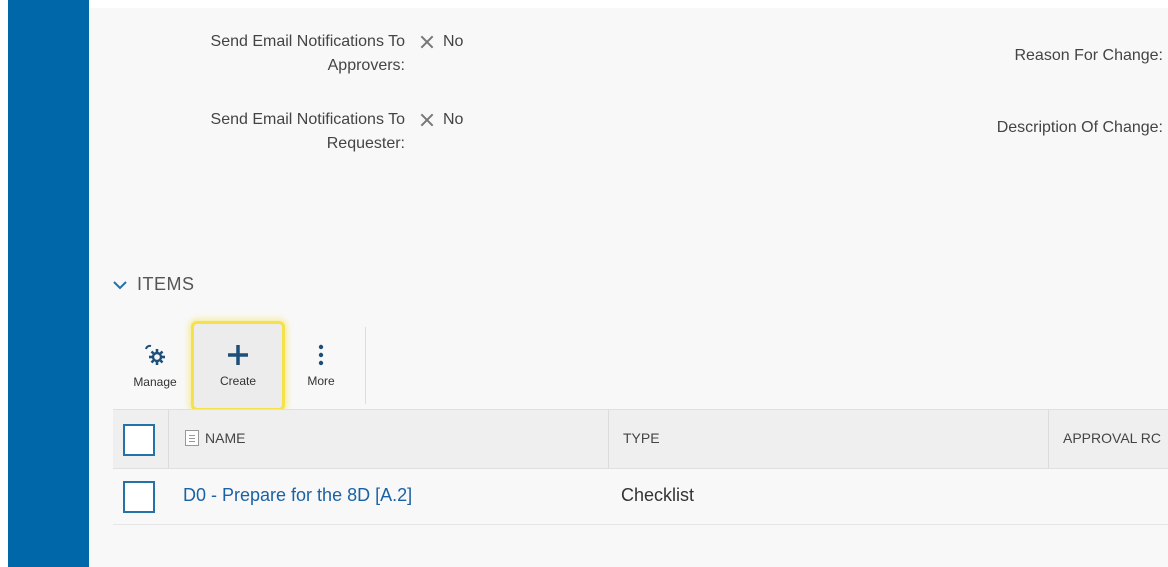 This screenshot has height=567, width=1168. I want to click on table-row: D0 - Prepare for the 8D [A.2] Checklist, so click(640, 497).